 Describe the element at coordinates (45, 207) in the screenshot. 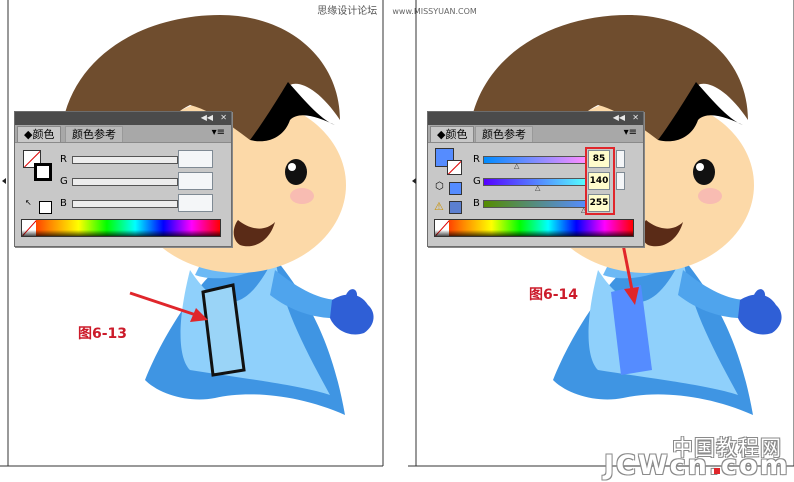

I see `last-color-swatch` at that location.